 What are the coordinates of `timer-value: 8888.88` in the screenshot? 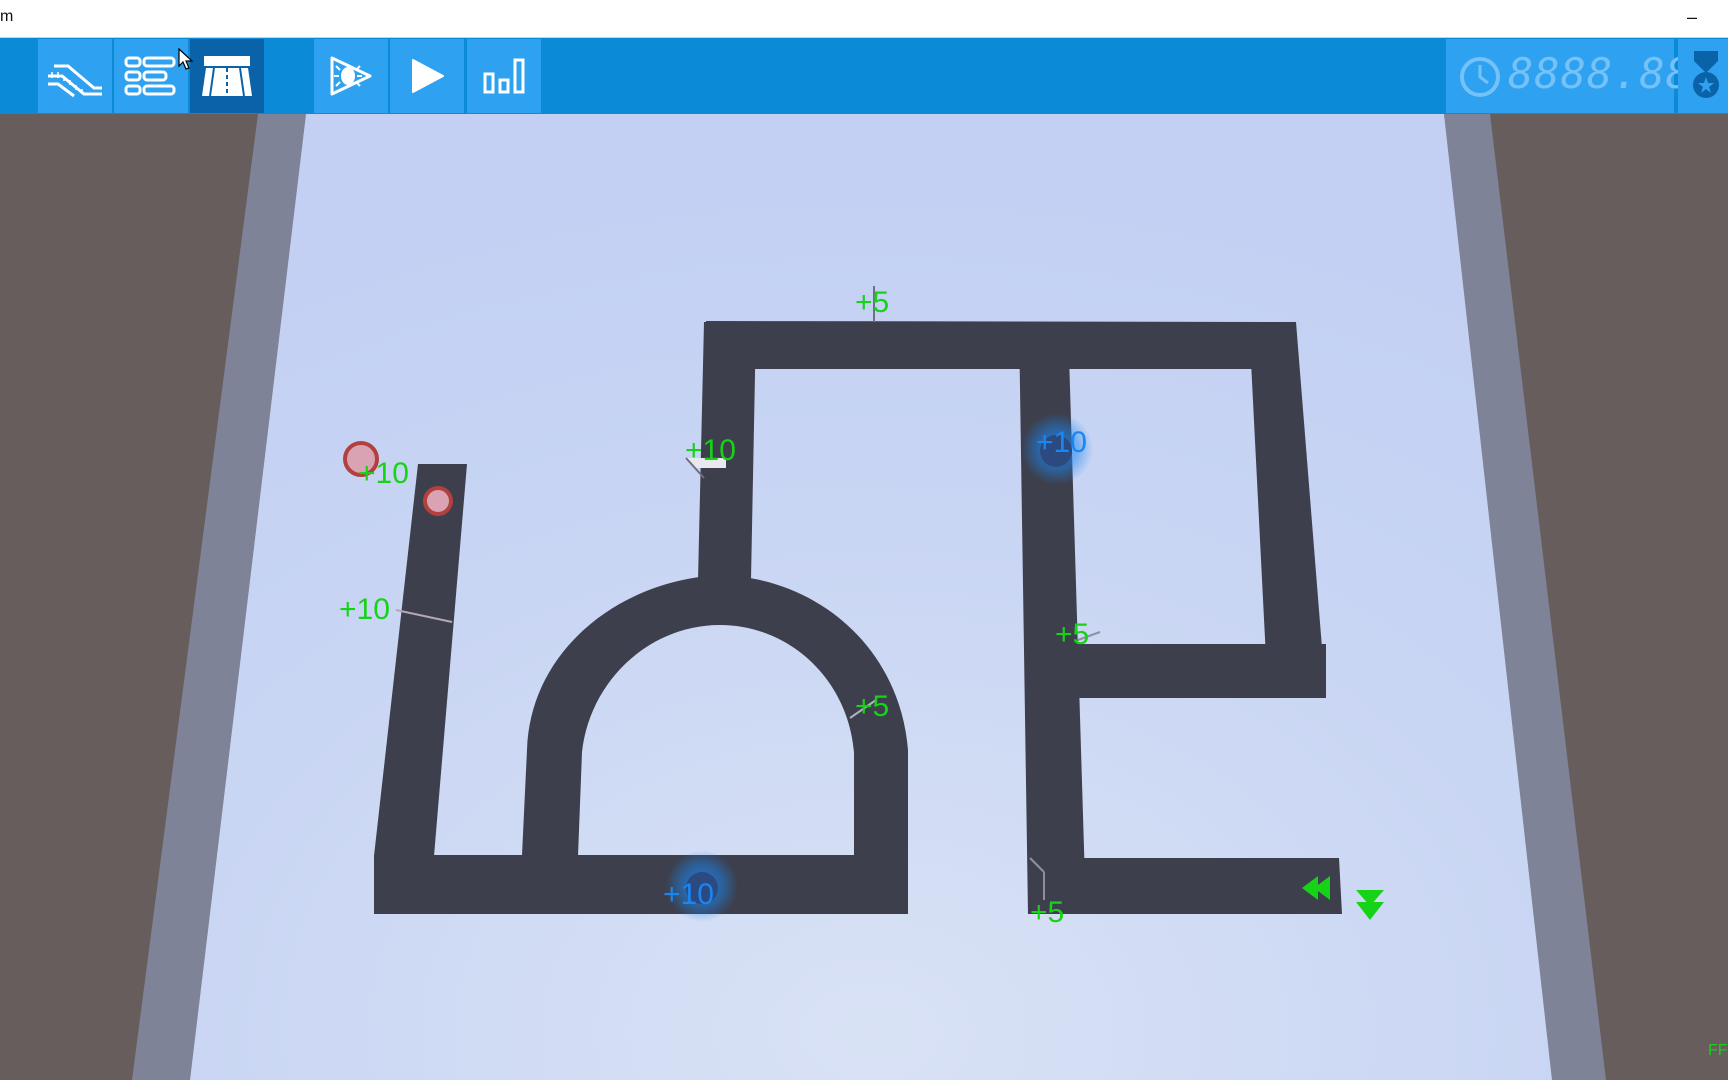 It's located at (1600, 73).